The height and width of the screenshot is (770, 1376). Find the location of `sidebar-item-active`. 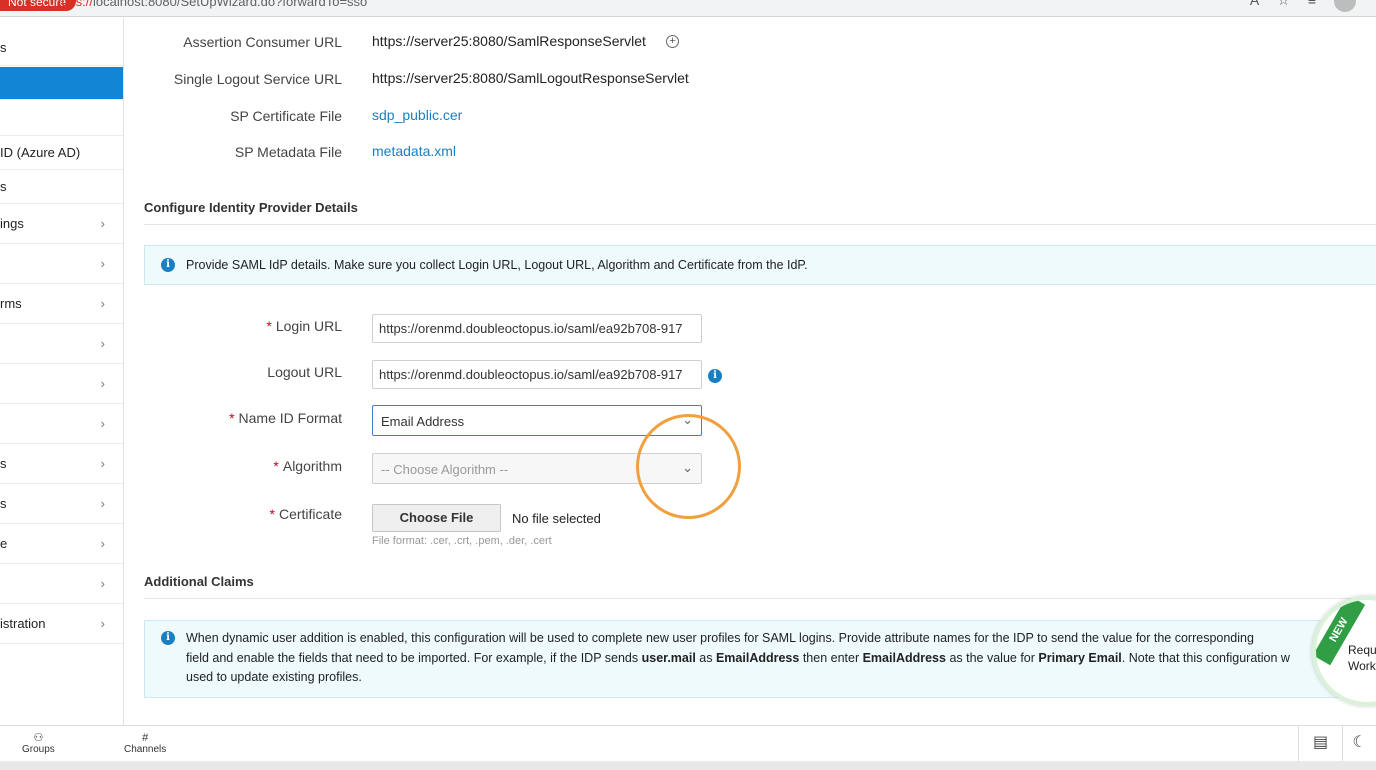

sidebar-item-active is located at coordinates (61, 83).